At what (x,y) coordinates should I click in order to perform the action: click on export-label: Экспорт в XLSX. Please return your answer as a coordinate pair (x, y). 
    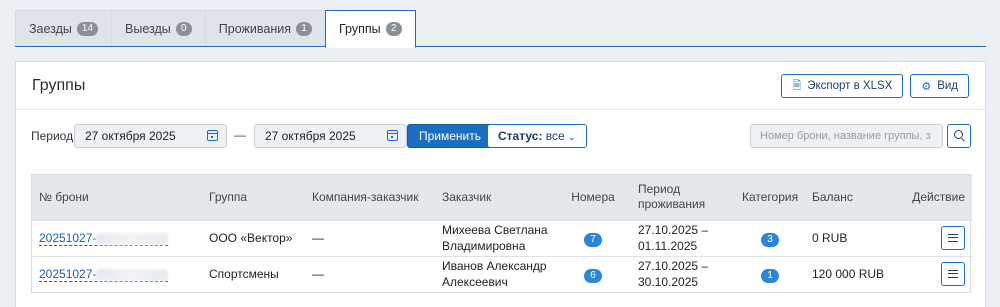
    Looking at the image, I should click on (850, 86).